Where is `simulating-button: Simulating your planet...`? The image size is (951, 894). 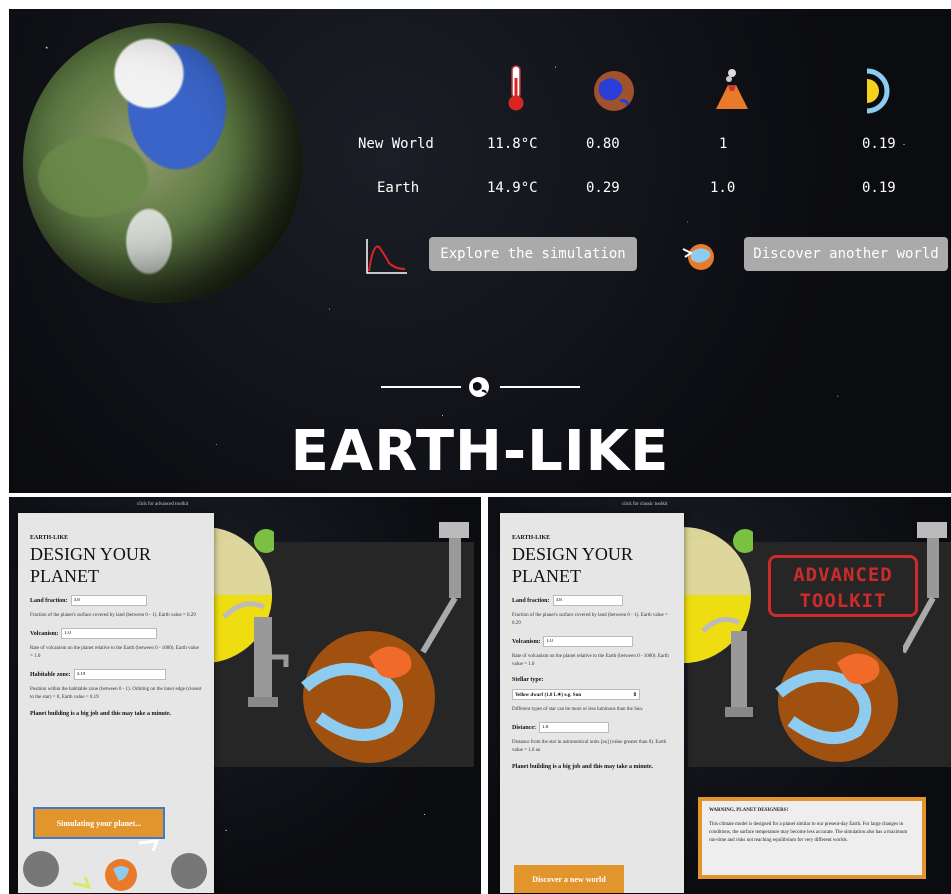
simulating-button: Simulating your planet... is located at coordinates (99, 823).